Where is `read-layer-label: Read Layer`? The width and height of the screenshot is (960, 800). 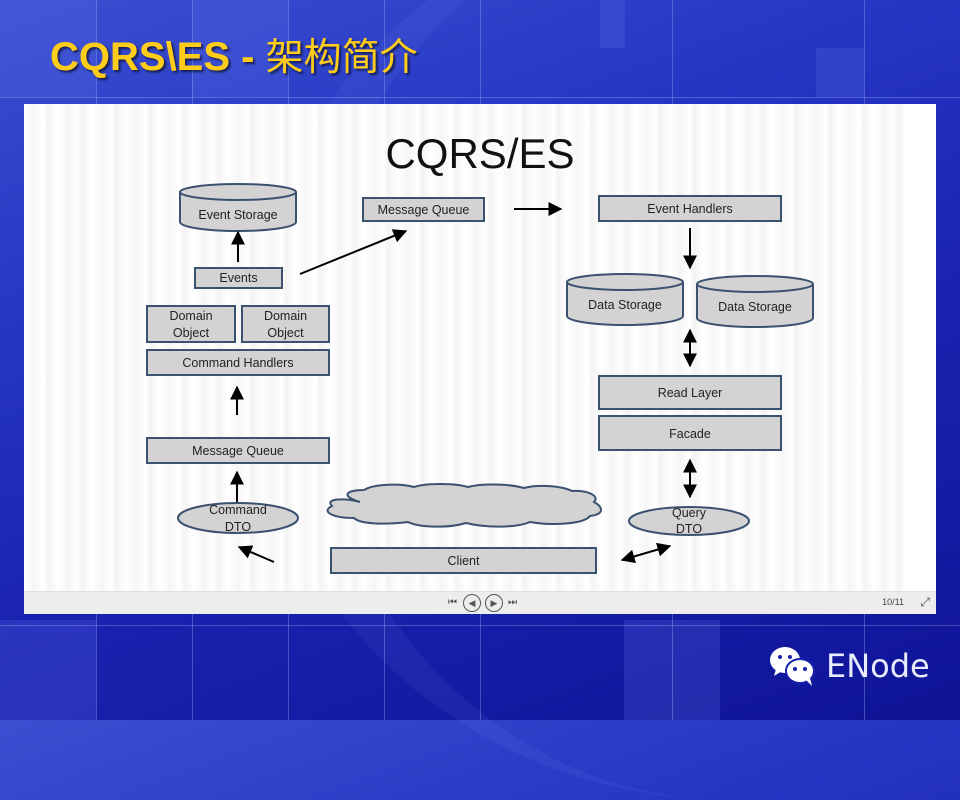
read-layer-label: Read Layer is located at coordinates (690, 393).